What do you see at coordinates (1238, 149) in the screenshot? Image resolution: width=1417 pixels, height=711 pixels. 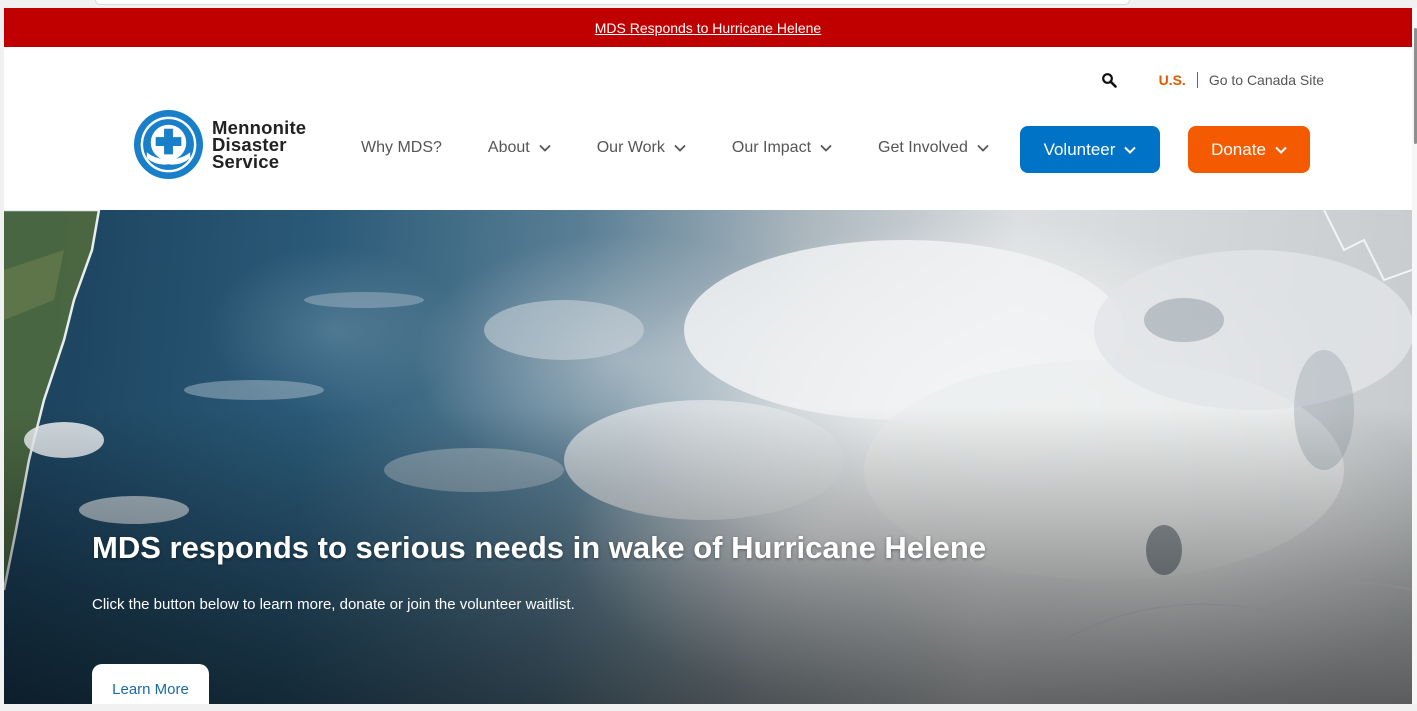 I see `donate-label: Donate` at bounding box center [1238, 149].